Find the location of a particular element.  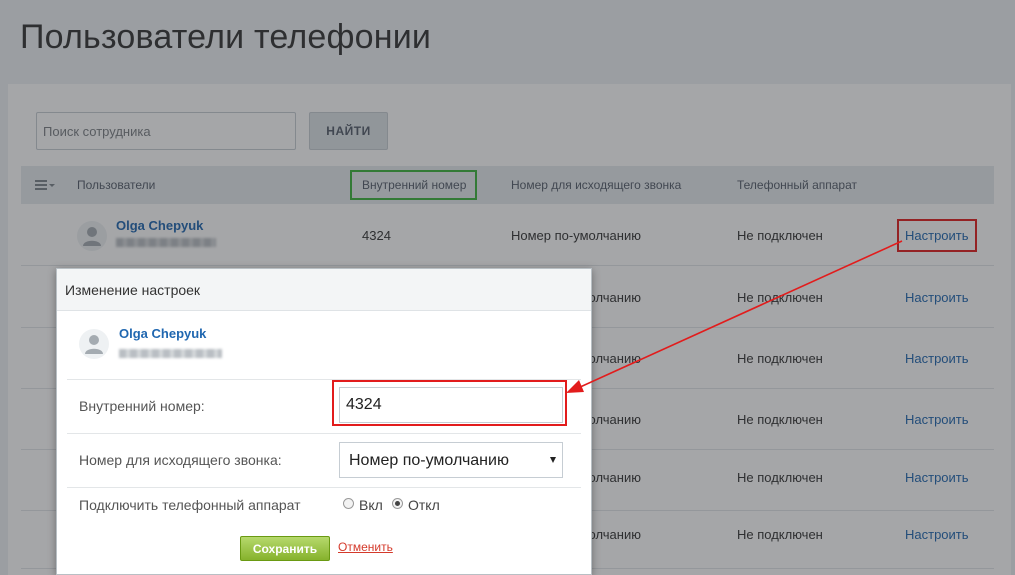

radio-on is located at coordinates (348, 503).